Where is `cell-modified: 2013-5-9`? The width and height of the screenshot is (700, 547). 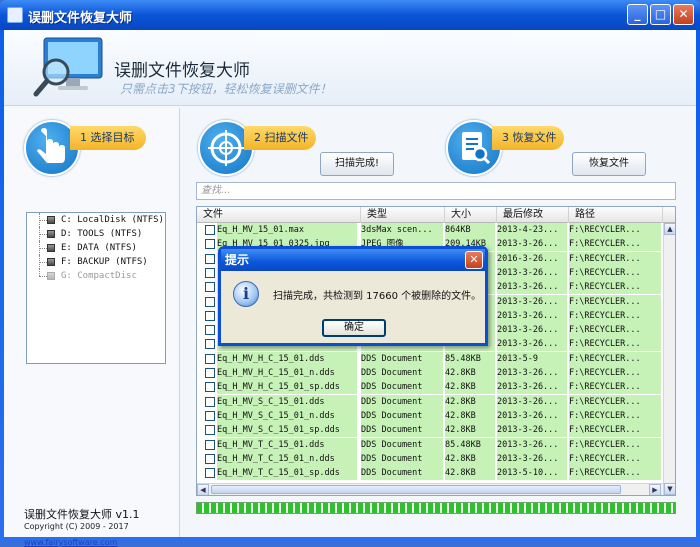 cell-modified: 2013-5-9 is located at coordinates (532, 358).